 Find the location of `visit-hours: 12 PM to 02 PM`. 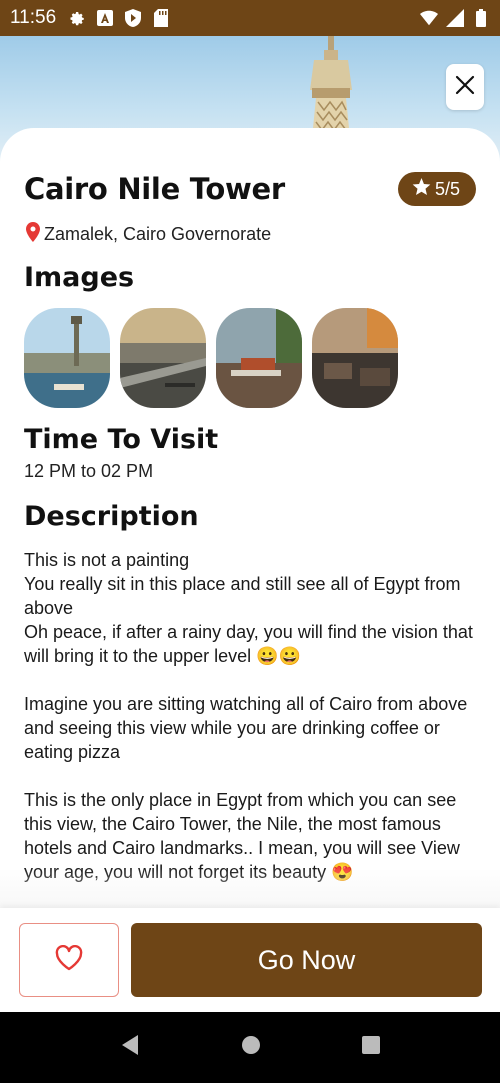

visit-hours: 12 PM to 02 PM is located at coordinates (89, 471).